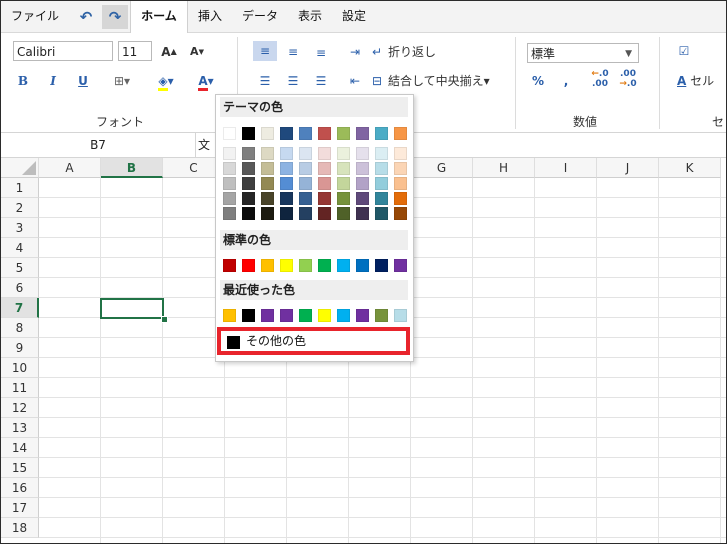  I want to click on column-header-g: G, so click(442, 168).